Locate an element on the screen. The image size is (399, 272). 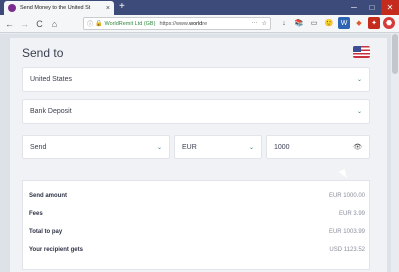
summary-label: Send amount is located at coordinates (48, 196).